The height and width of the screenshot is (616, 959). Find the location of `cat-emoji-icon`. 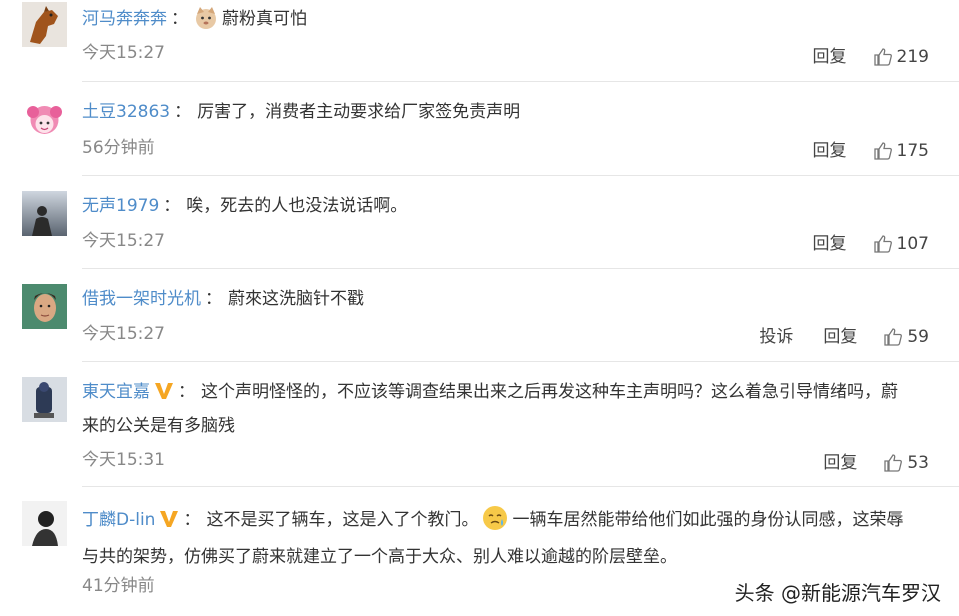

cat-emoji-icon is located at coordinates (206, 23).